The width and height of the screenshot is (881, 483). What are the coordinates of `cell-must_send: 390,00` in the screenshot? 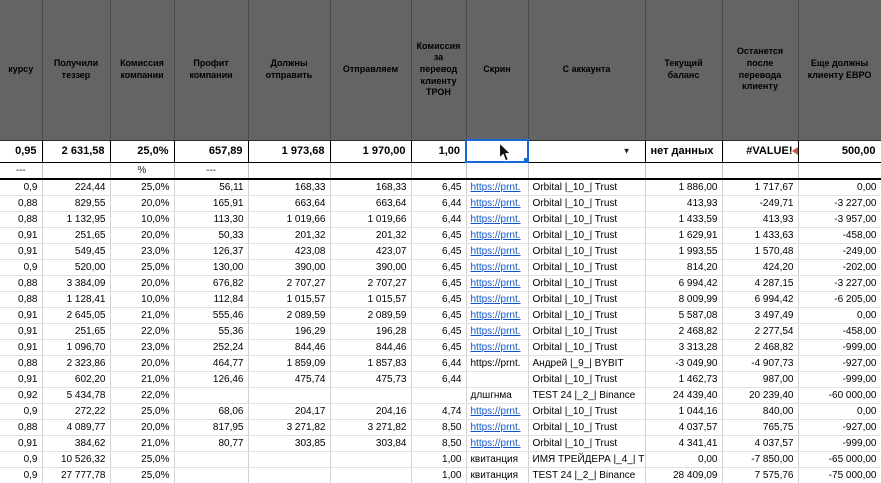 It's located at (289, 267).